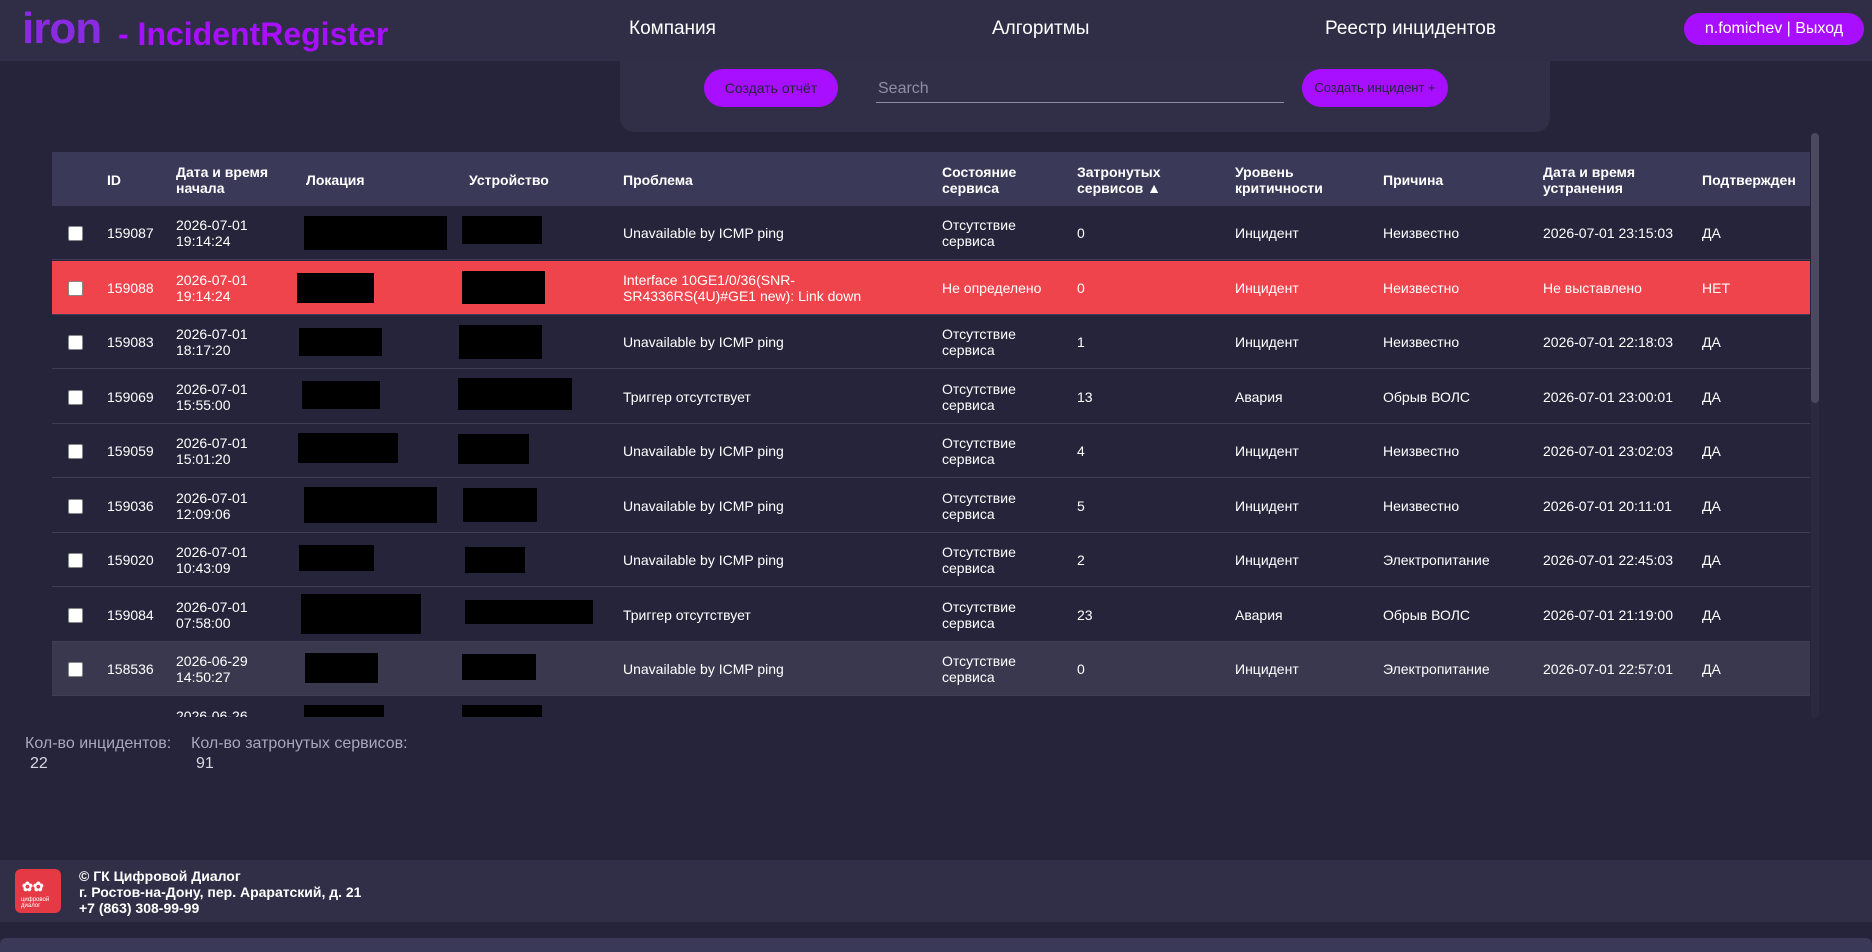 This screenshot has width=1872, height=952. What do you see at coordinates (335, 180) in the screenshot?
I see `col-location: Локация` at bounding box center [335, 180].